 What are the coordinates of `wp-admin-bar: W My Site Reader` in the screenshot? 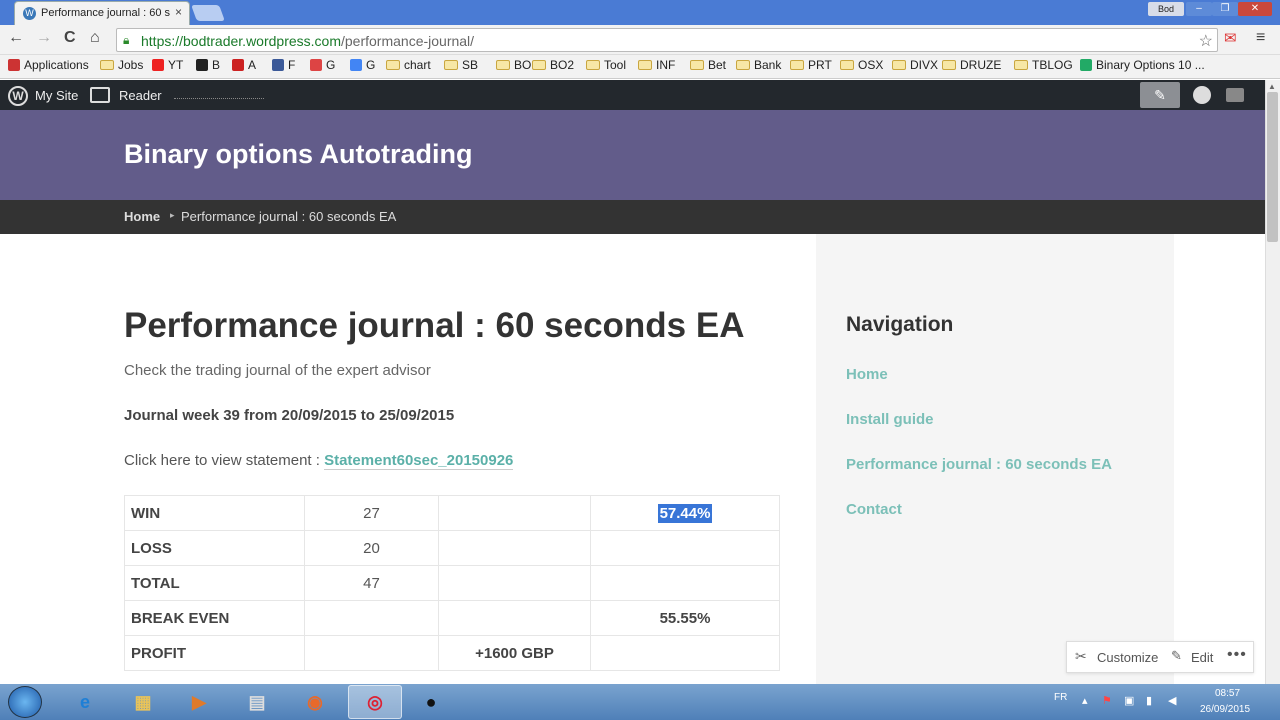 It's located at (632, 95).